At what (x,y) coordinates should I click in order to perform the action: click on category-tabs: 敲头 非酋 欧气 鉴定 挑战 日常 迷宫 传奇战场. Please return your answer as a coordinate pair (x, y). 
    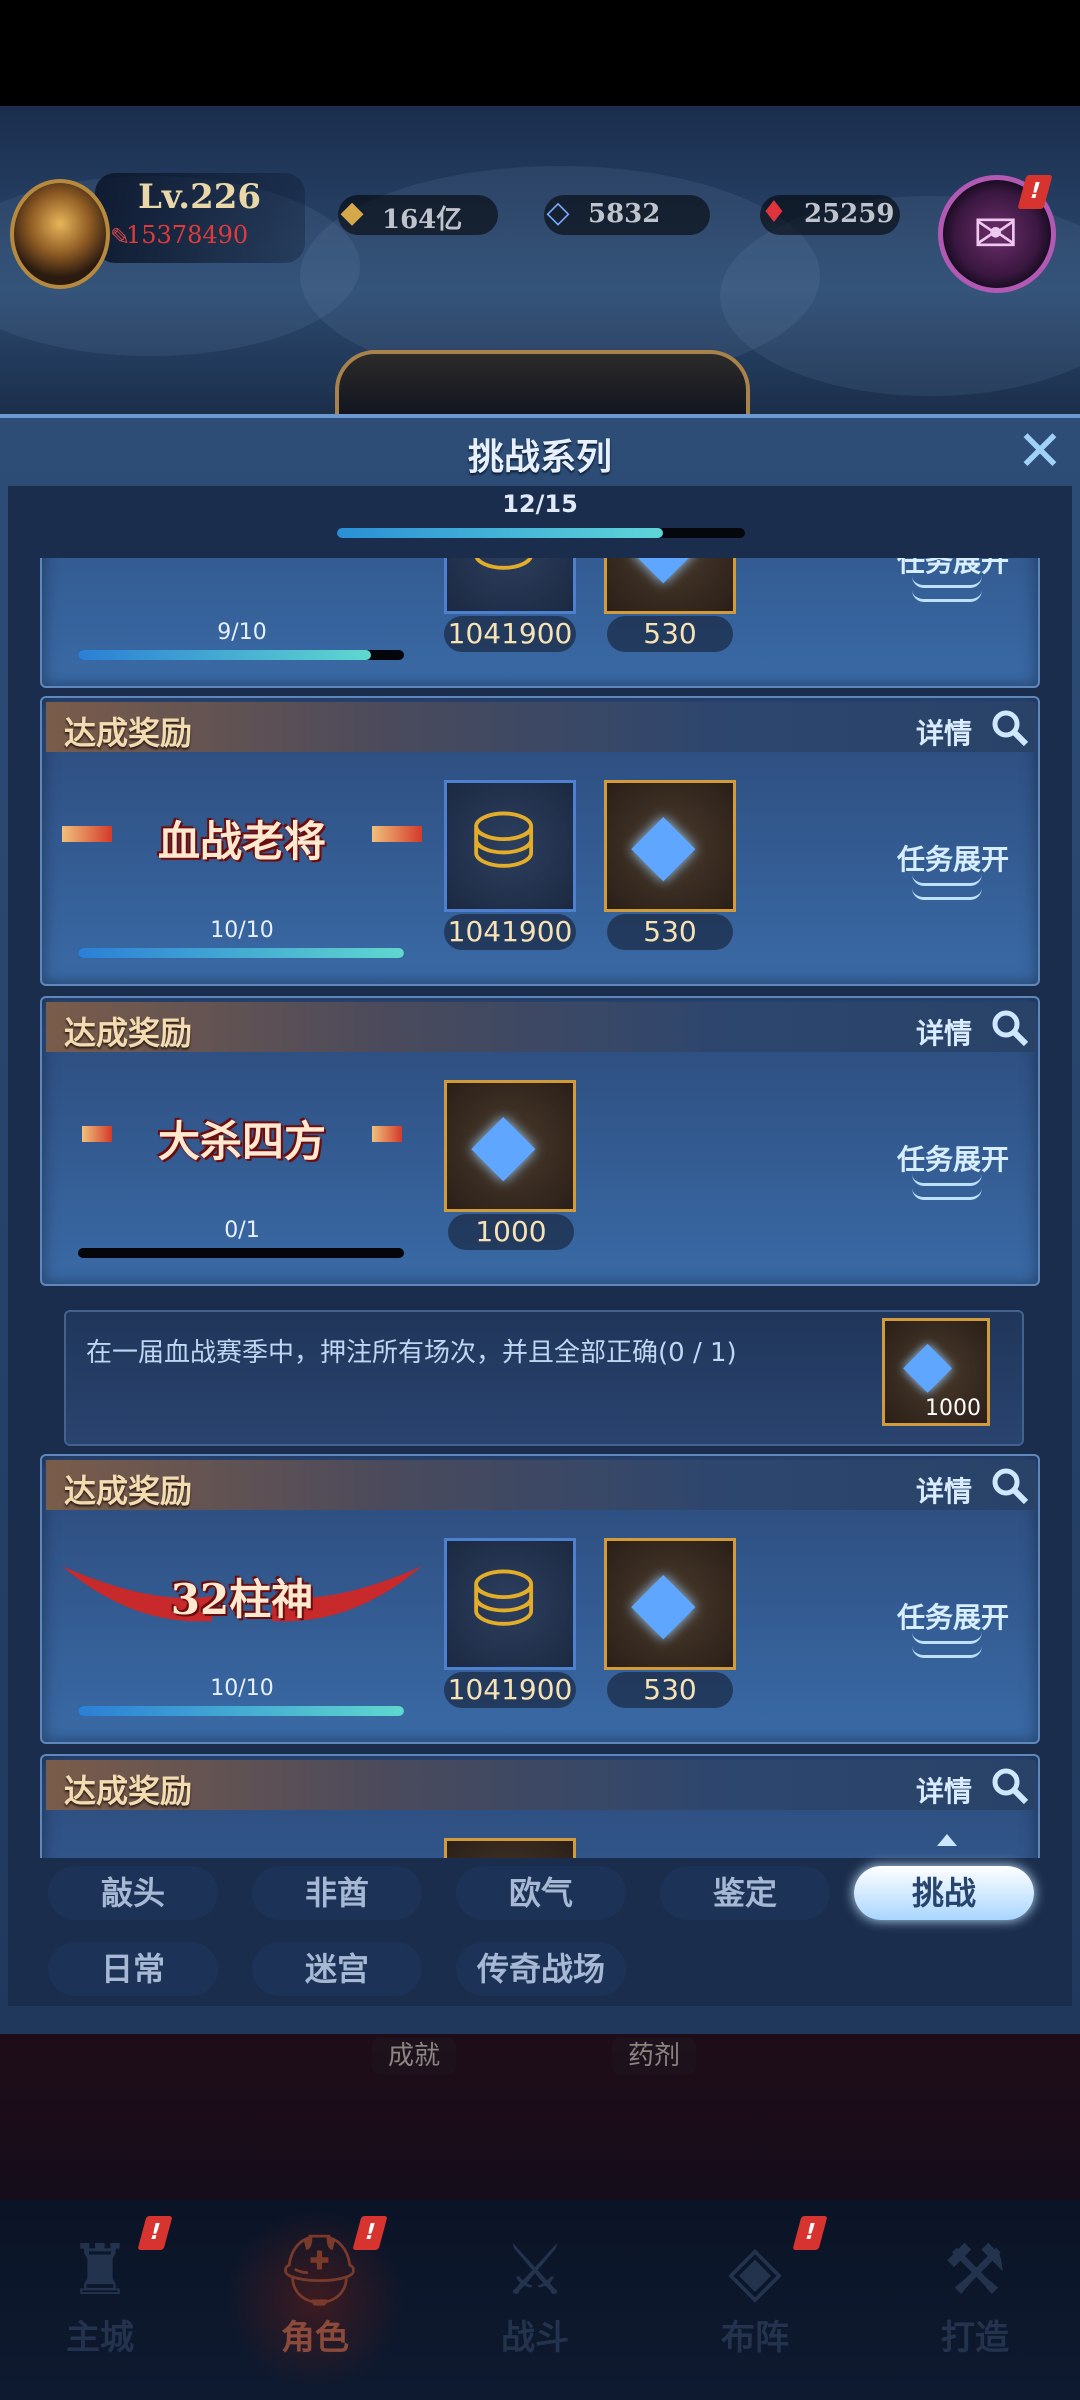
    Looking at the image, I should click on (540, 1938).